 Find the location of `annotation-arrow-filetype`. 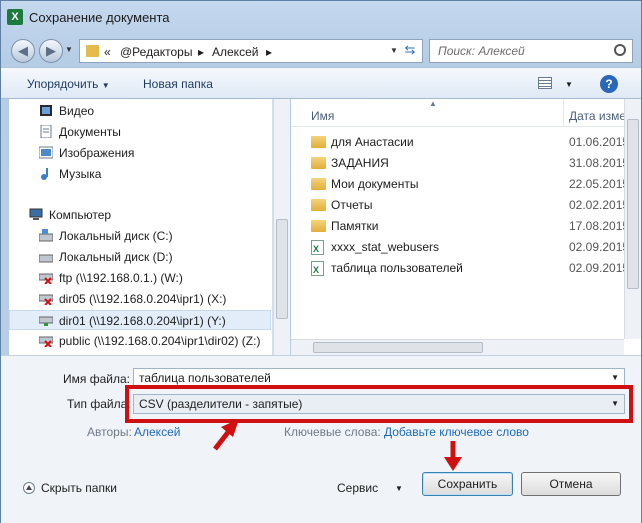

annotation-arrow-filetype is located at coordinates (226, 435).